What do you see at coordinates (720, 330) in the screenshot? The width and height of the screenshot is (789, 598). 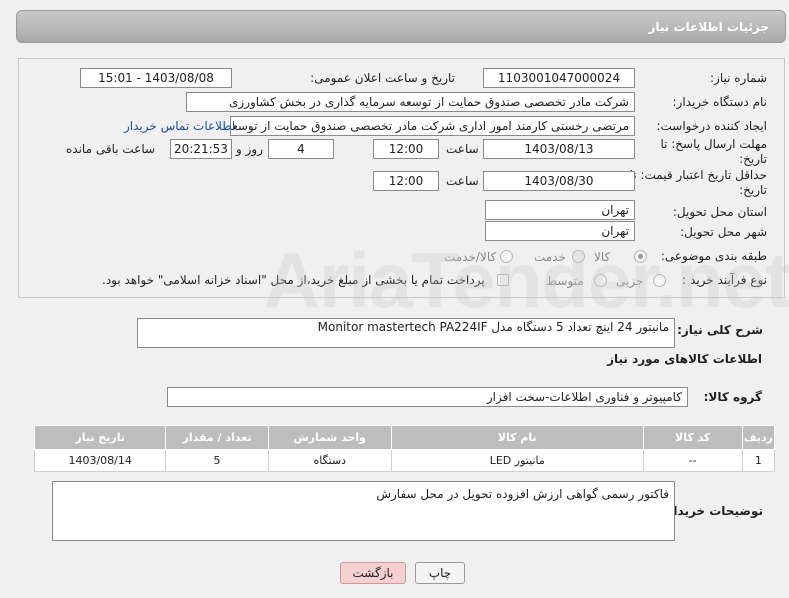 I see `summary-label: شرح کلی نیاز:` at bounding box center [720, 330].